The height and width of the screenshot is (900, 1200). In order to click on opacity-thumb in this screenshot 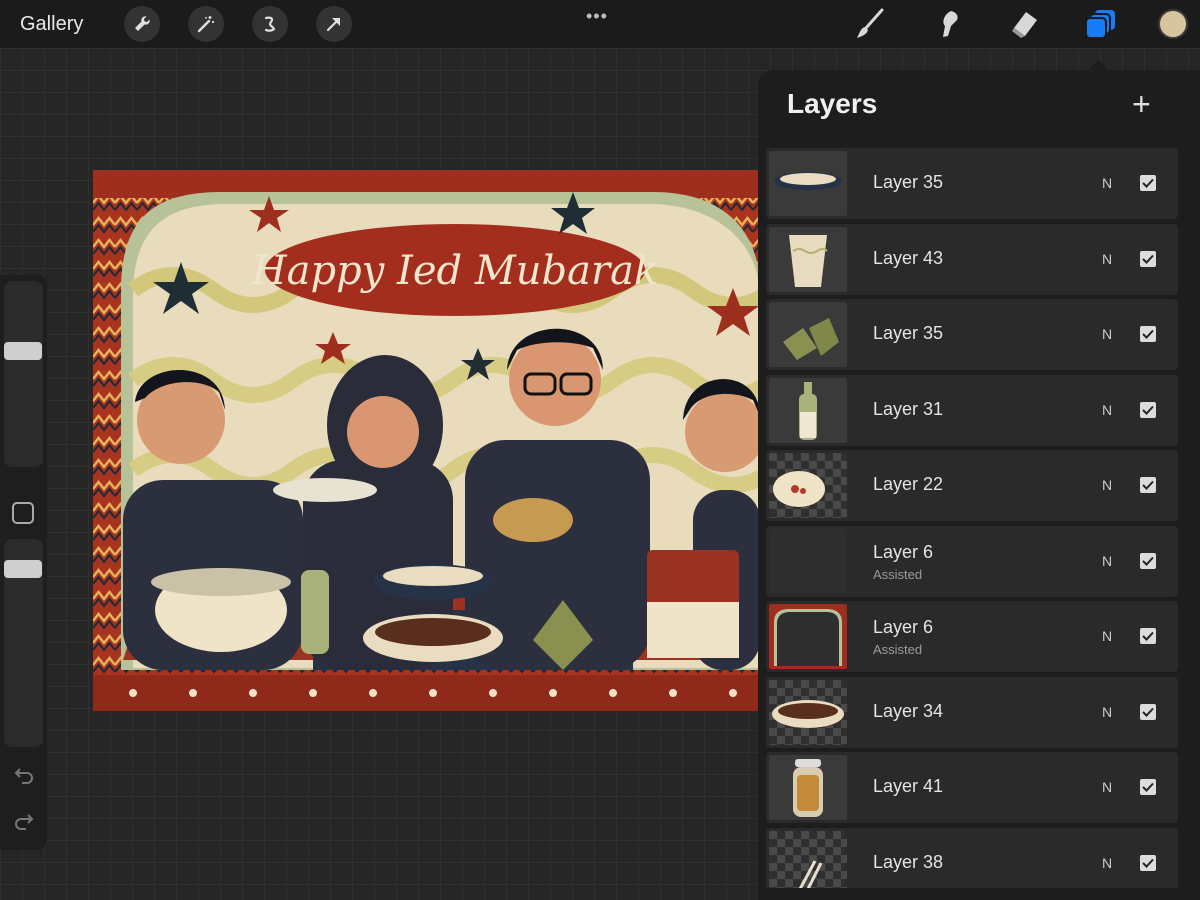, I will do `click(23, 569)`.